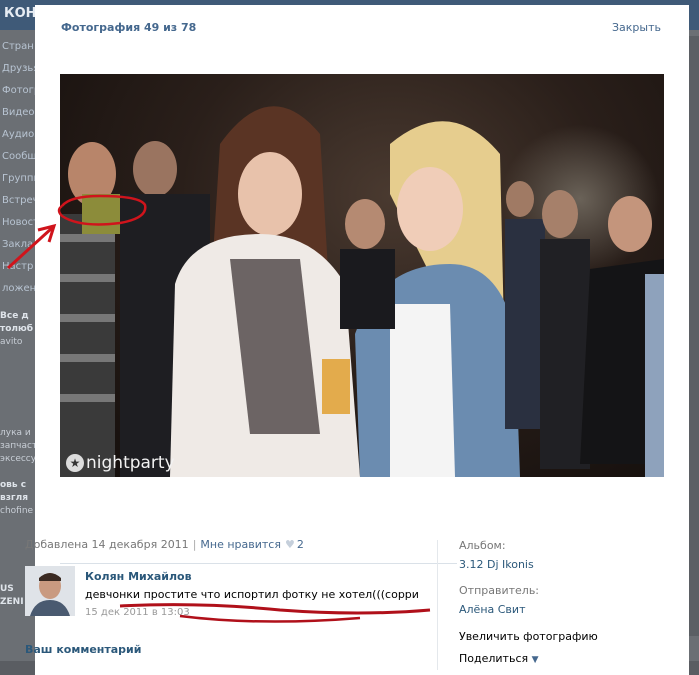 The height and width of the screenshot is (675, 699). Describe the element at coordinates (21, 288) in the screenshot. I see `bg-menu-item: ложени` at that location.